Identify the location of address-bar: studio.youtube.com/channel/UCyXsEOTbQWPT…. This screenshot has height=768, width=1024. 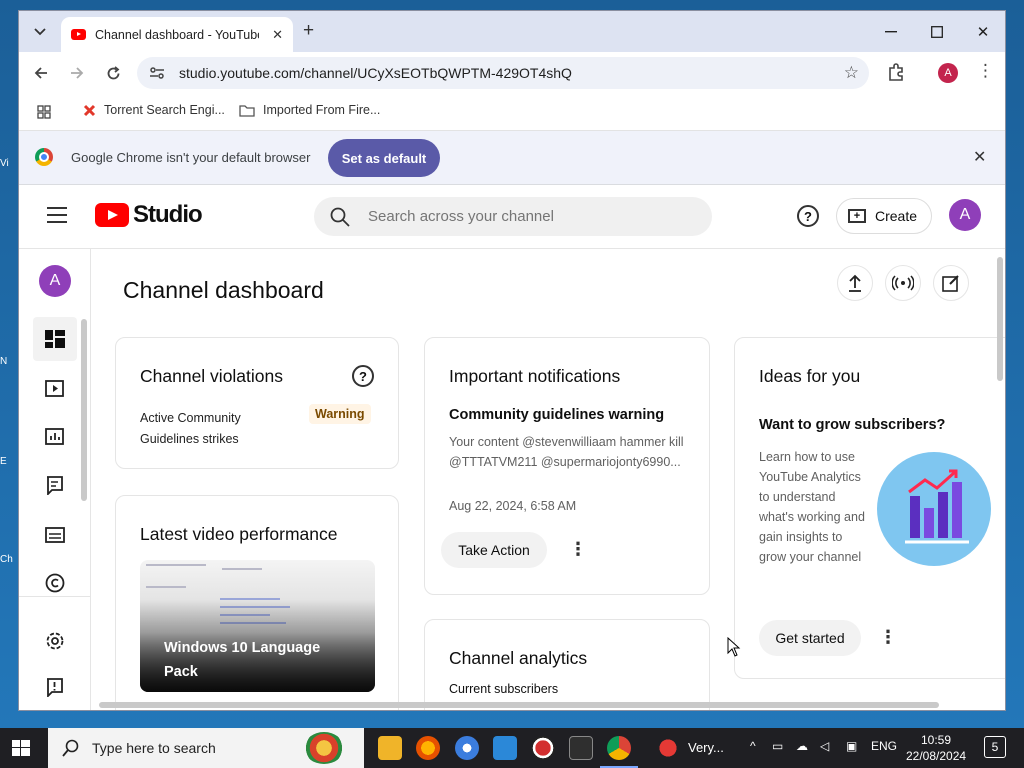
(503, 73).